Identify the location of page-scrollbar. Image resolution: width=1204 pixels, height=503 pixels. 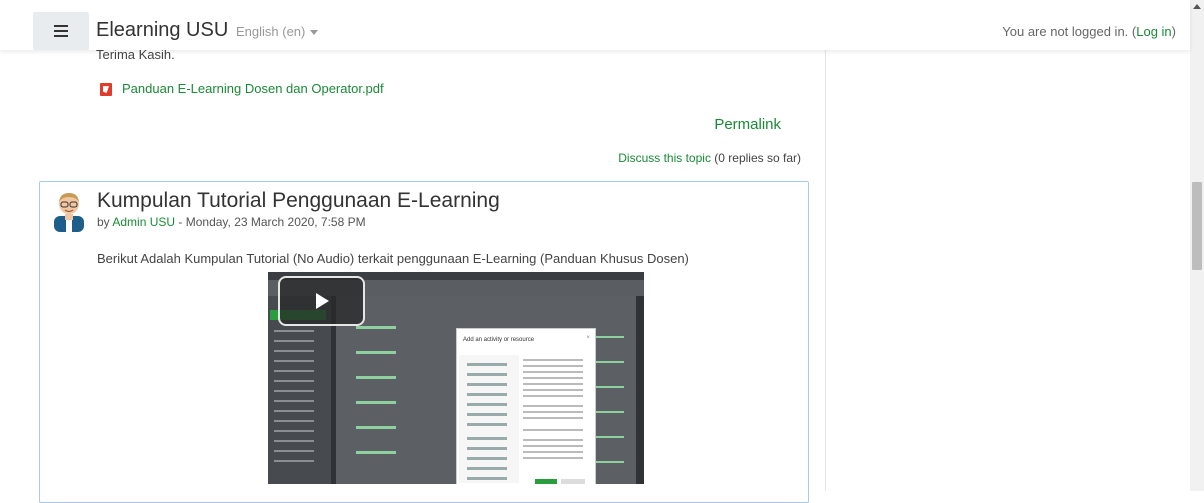
(1197, 245).